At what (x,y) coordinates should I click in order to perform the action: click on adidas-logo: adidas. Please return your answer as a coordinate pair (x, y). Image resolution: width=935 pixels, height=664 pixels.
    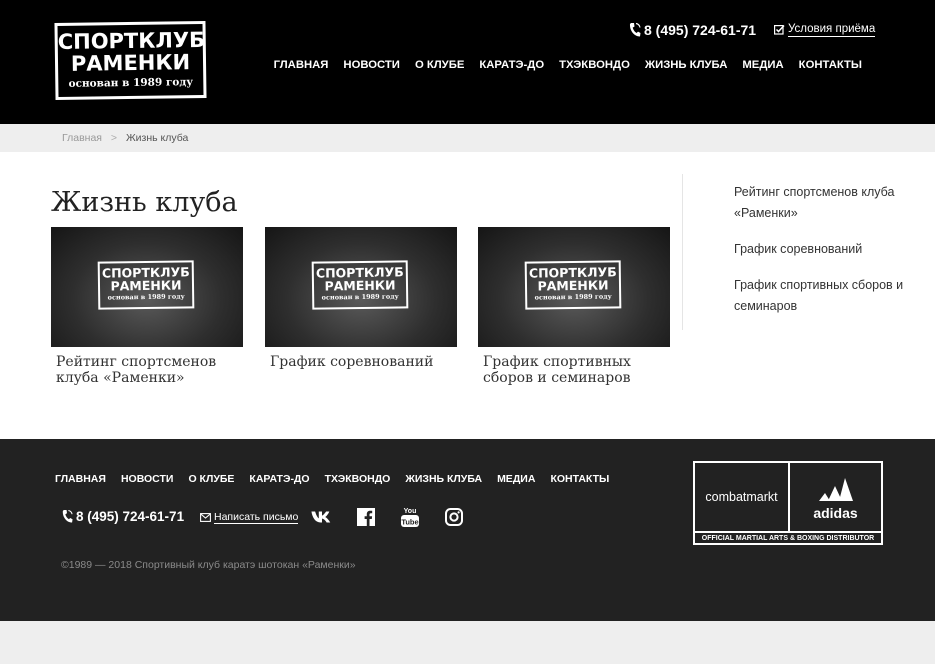
    Looking at the image, I should click on (835, 497).